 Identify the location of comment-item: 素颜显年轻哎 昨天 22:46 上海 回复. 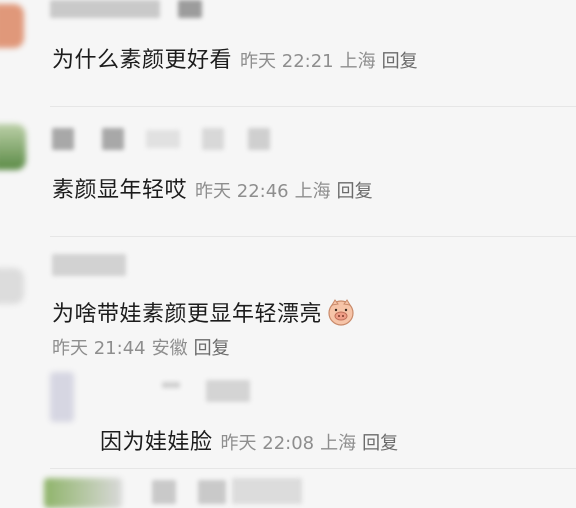
(215, 188).